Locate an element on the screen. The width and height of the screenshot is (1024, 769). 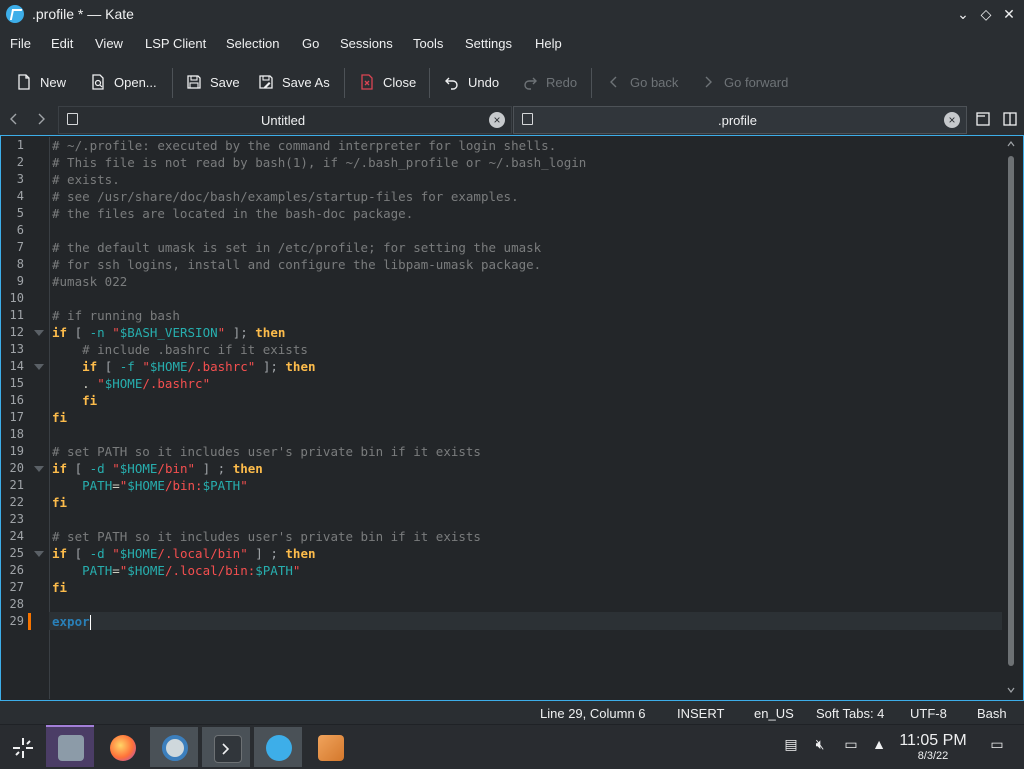
line-number: 9 is located at coordinates (20, 281).